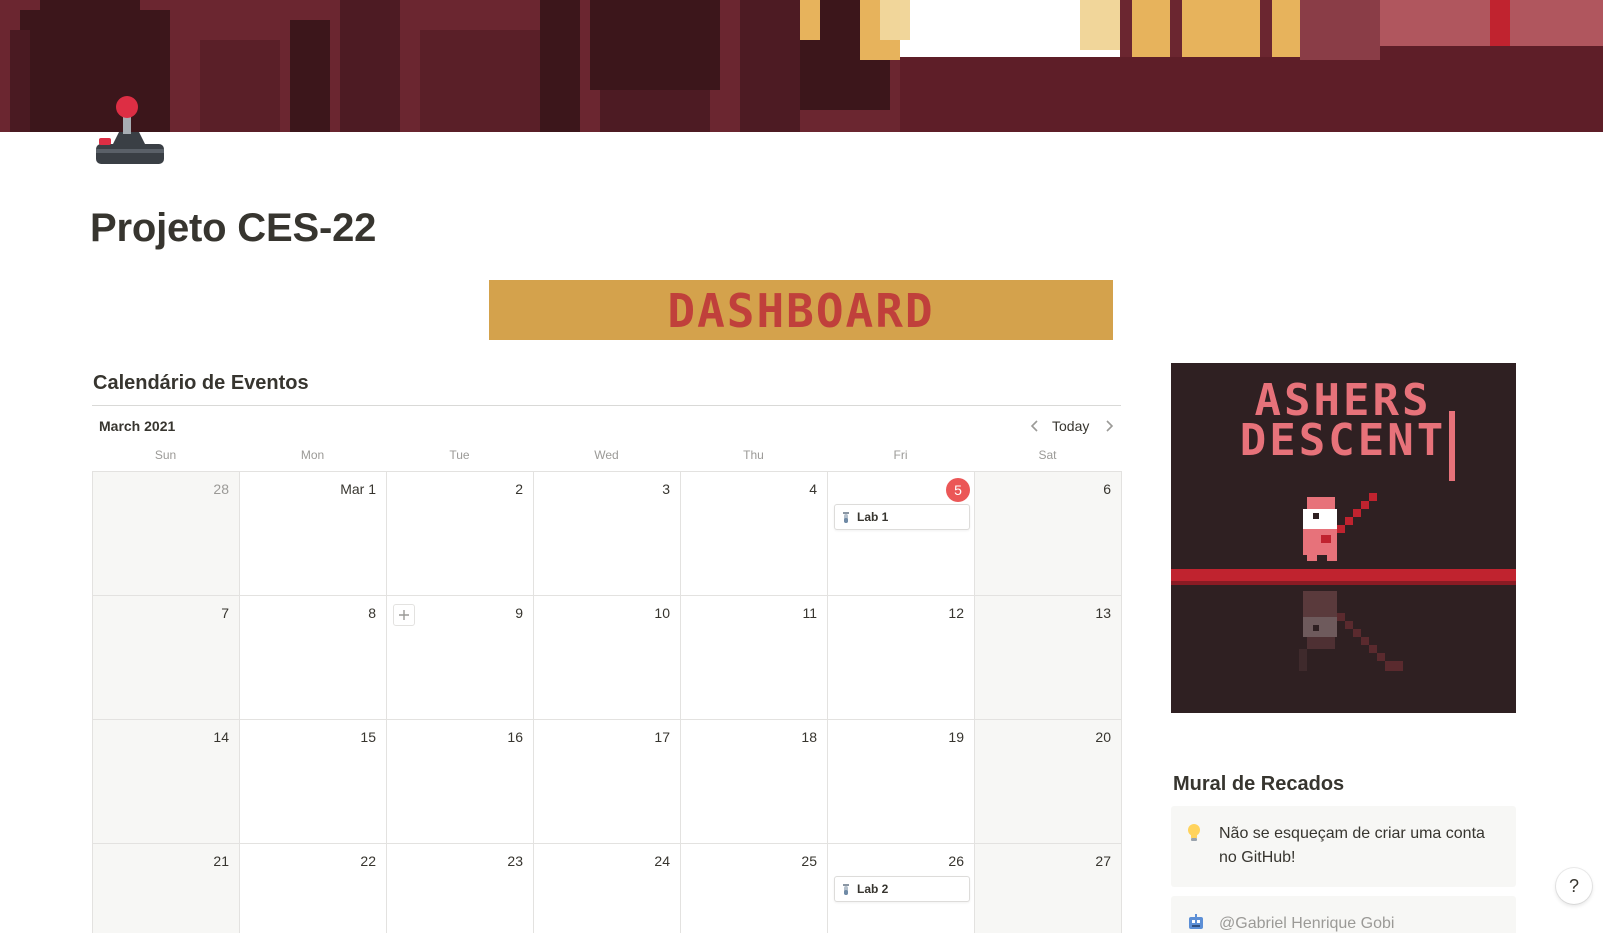  What do you see at coordinates (225, 613) in the screenshot?
I see `day-number: 7` at bounding box center [225, 613].